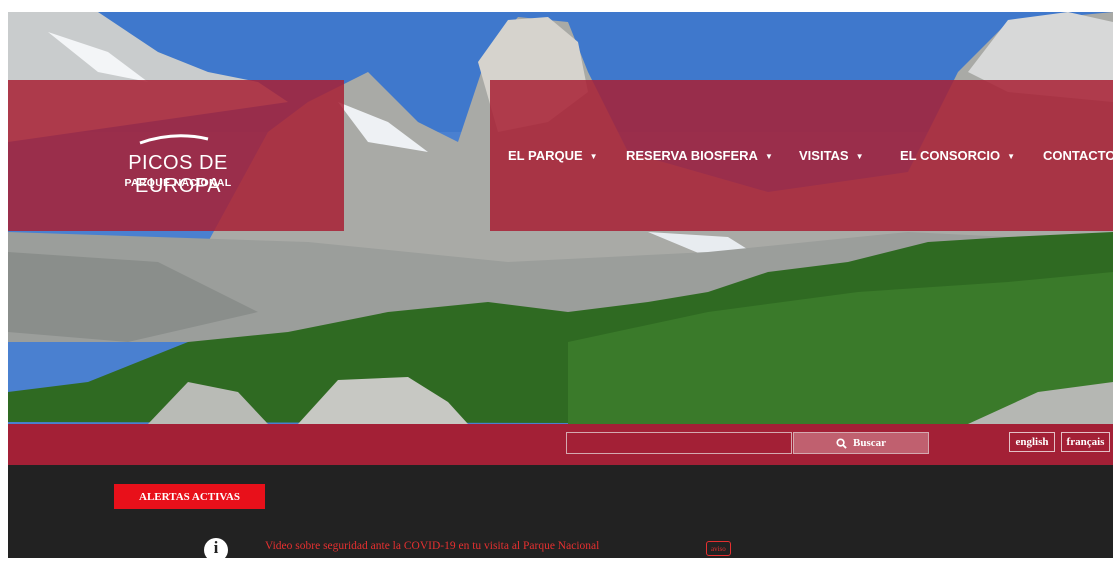 The width and height of the screenshot is (1113, 562). I want to click on nav-reserva-biosfera: RESERVA BIOSFERA ▼, so click(699, 155).